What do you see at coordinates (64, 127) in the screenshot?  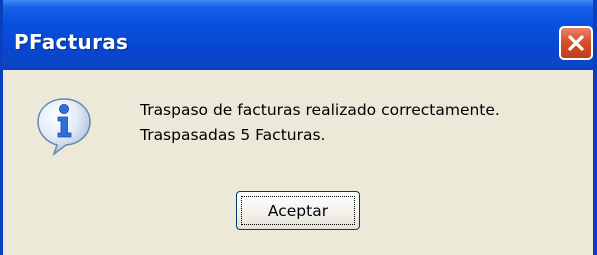 I see `info-icon` at bounding box center [64, 127].